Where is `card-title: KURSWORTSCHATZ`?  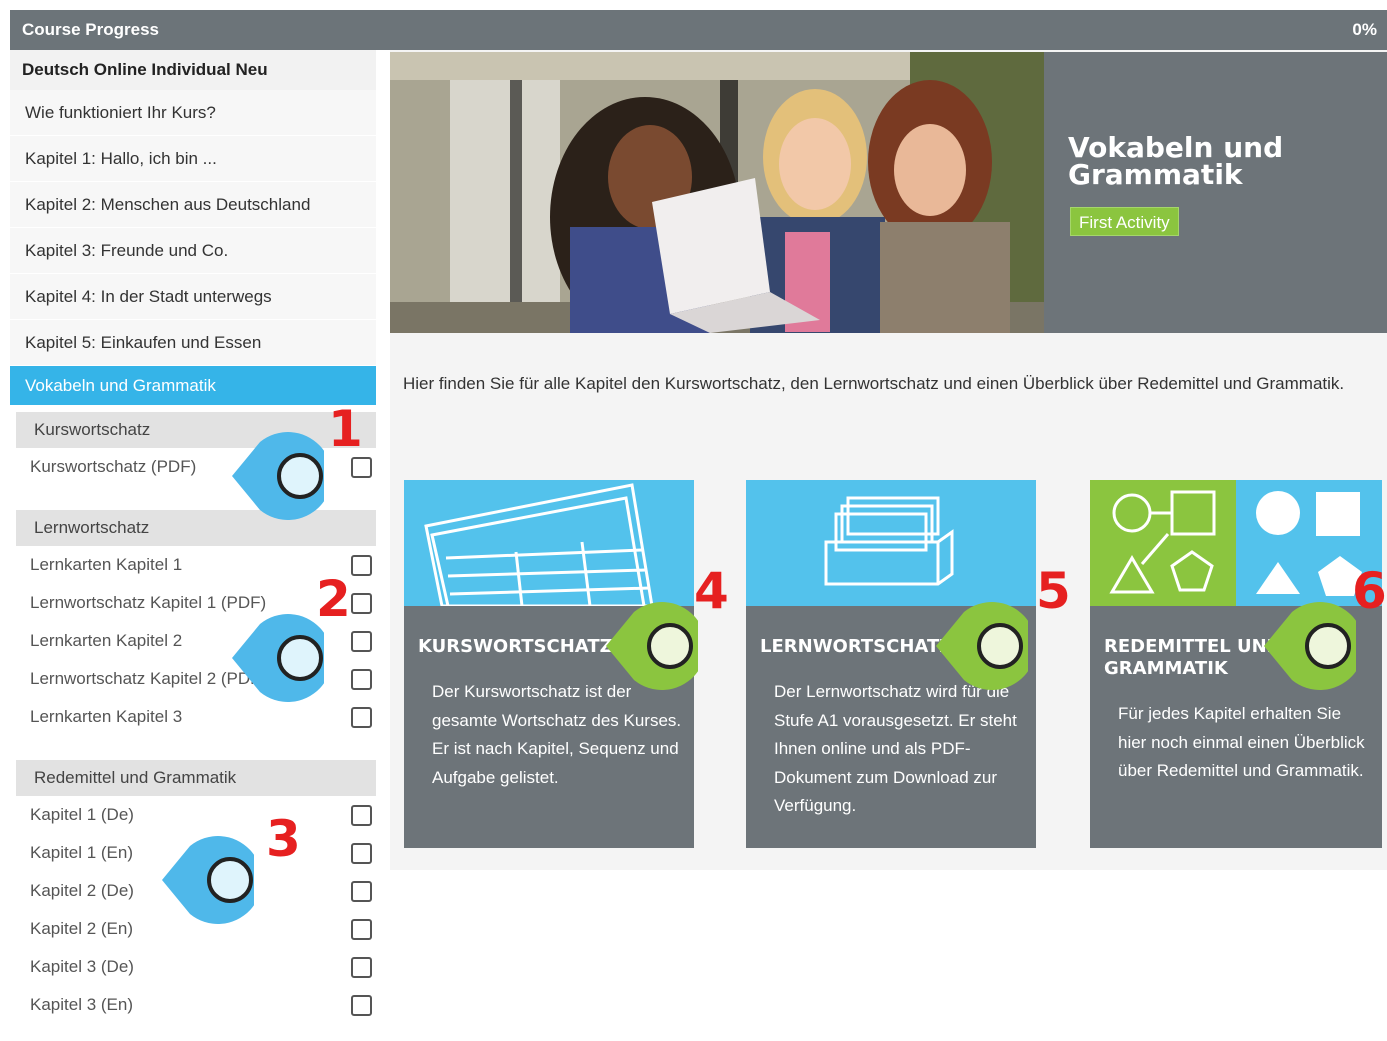
card-title: KURSWORTSCHATZ is located at coordinates (515, 646).